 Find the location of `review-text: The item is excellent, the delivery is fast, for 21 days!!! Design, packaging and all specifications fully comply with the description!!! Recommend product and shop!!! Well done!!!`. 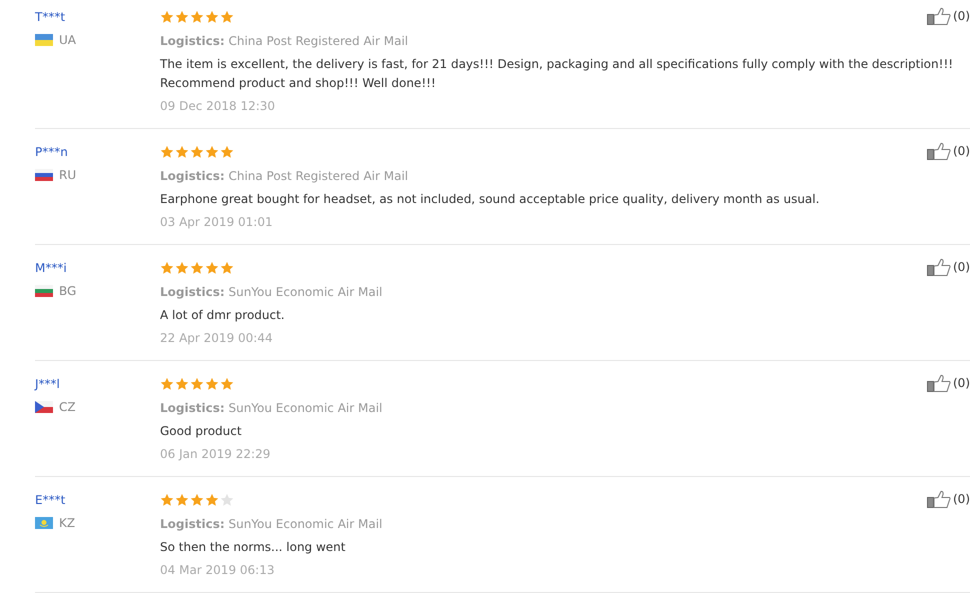

review-text: The item is excellent, the delivery is fast, for 21 days!!! Design, packaging and all specifications fully comply with the description!!! Recommend product and shop!!! Well done!!! is located at coordinates (557, 74).